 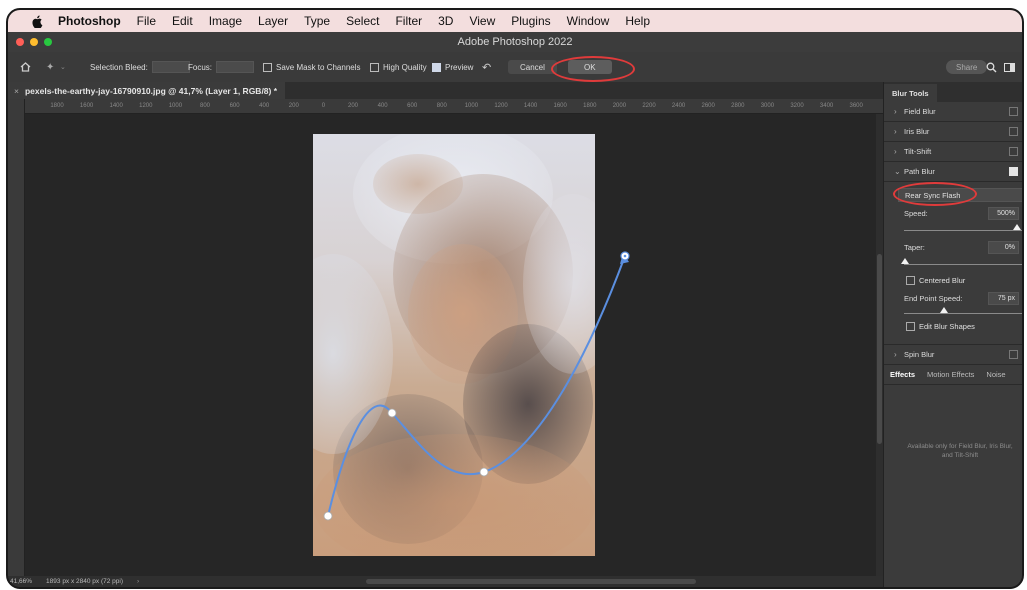 What do you see at coordinates (85, 581) in the screenshot?
I see `document-dimensions: 1893 px x 2840 px (72 ppi)` at bounding box center [85, 581].